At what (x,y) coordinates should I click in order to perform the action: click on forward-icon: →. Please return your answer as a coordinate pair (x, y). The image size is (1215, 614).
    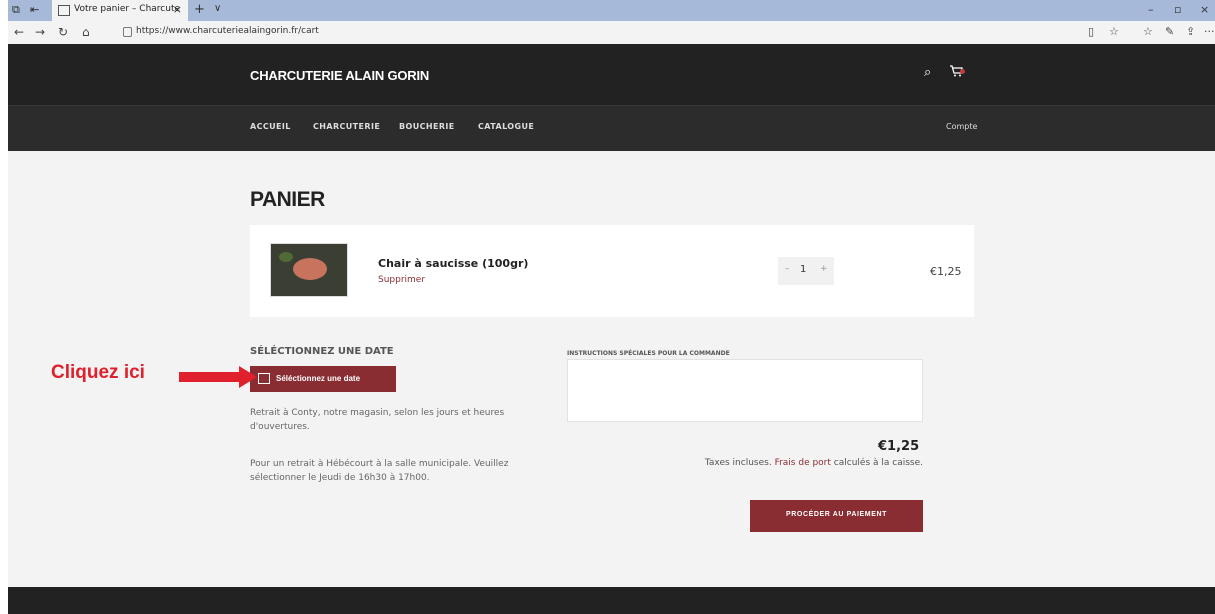
    Looking at the image, I should click on (40, 32).